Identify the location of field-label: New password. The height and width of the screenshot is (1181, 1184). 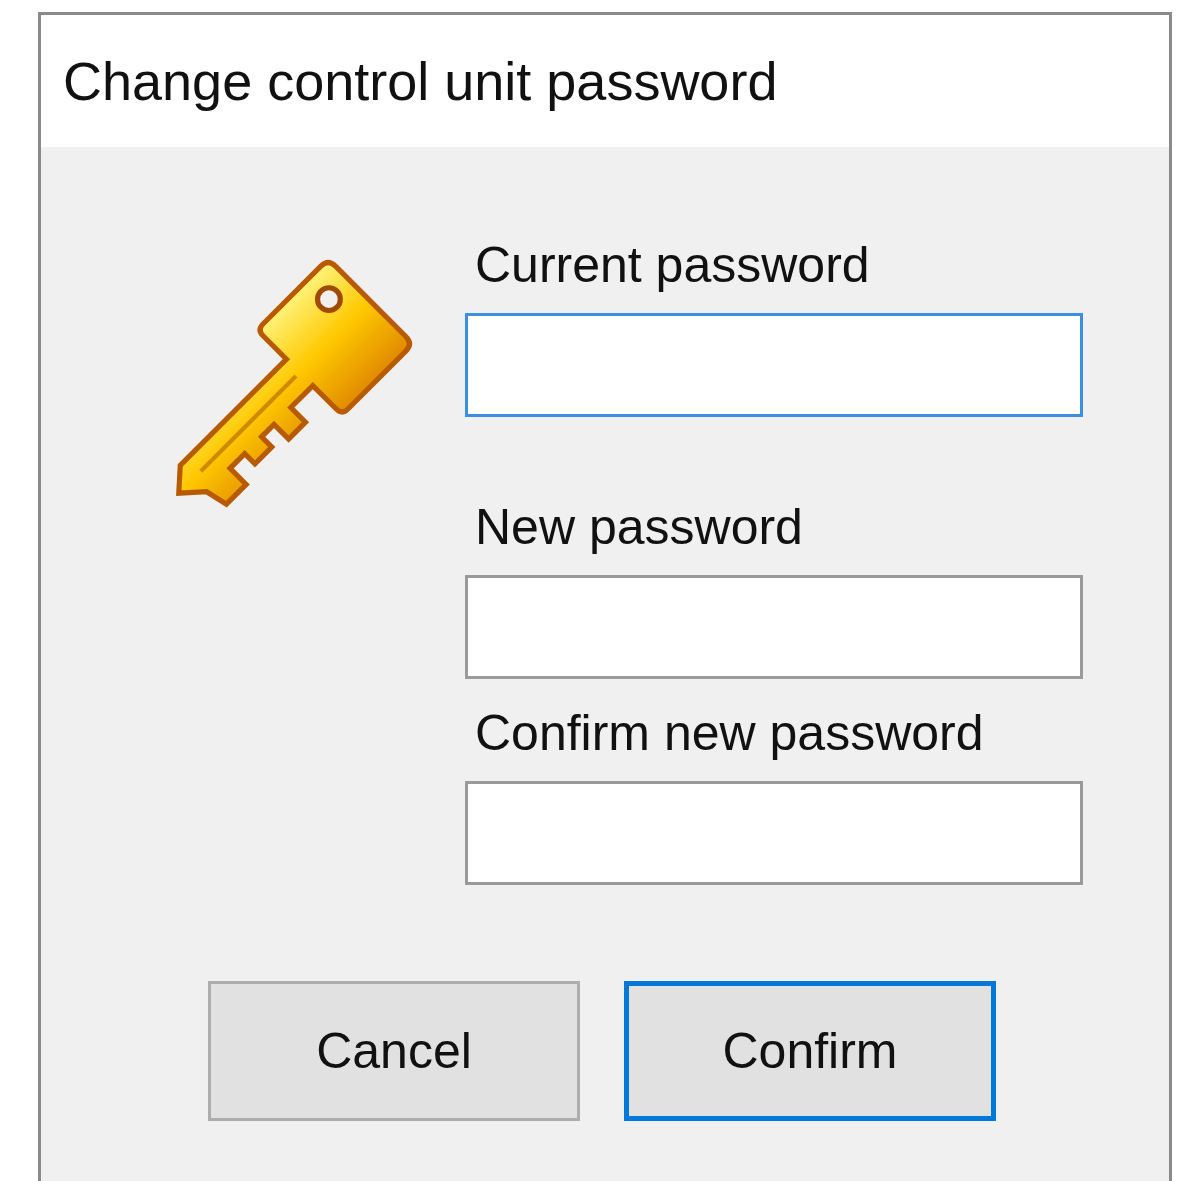
(639, 527).